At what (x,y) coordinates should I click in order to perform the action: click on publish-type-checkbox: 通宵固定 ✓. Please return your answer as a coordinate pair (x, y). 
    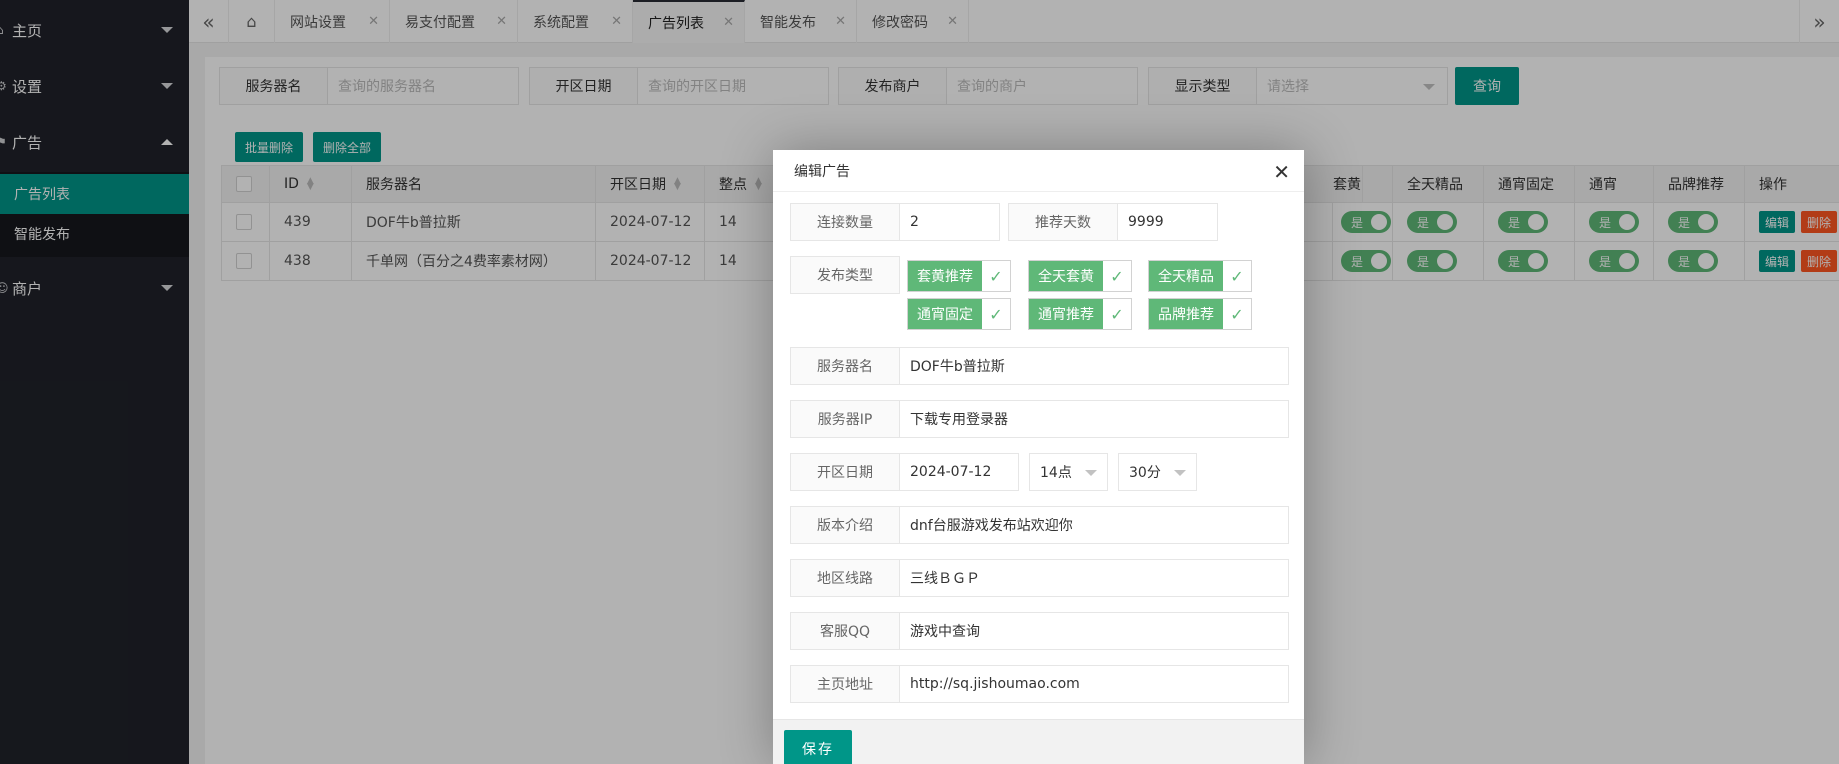
    Looking at the image, I should click on (959, 314).